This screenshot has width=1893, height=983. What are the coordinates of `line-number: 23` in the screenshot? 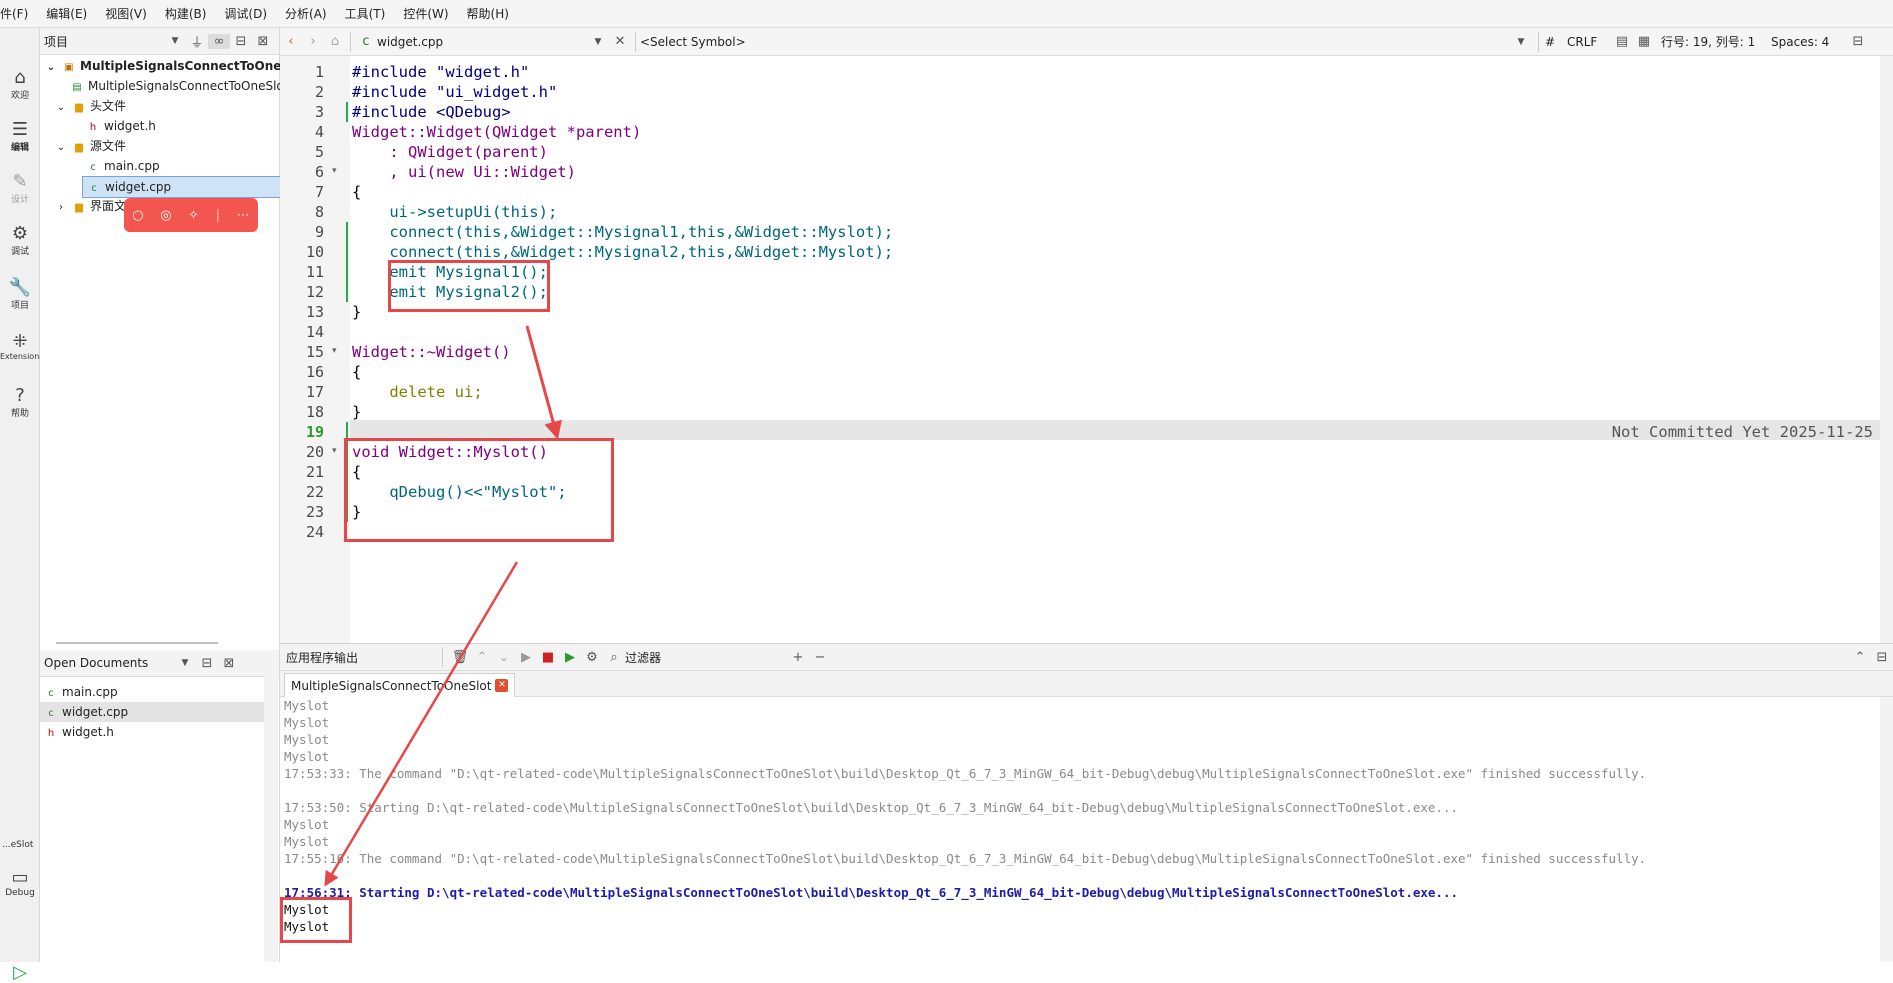 It's located at (314, 512).